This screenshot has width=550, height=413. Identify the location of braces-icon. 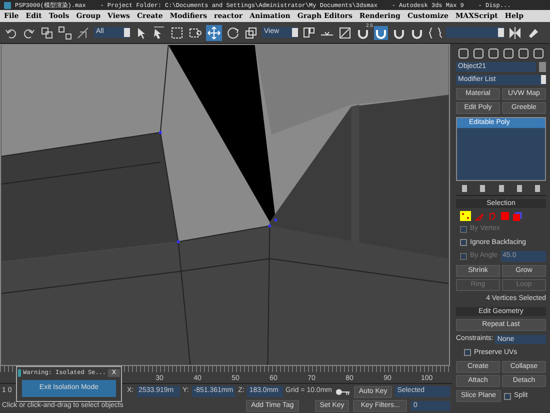
(435, 33).